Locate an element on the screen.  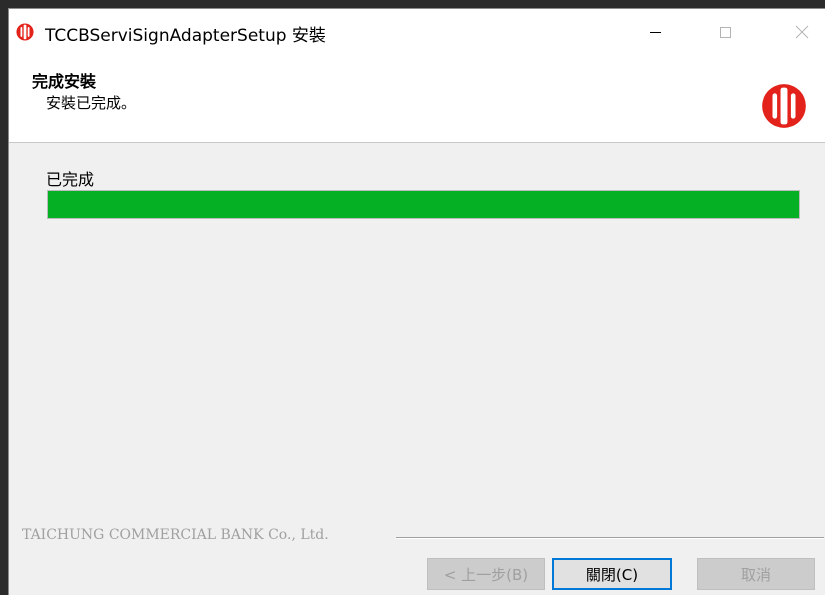
divider-line is located at coordinates (610, 538).